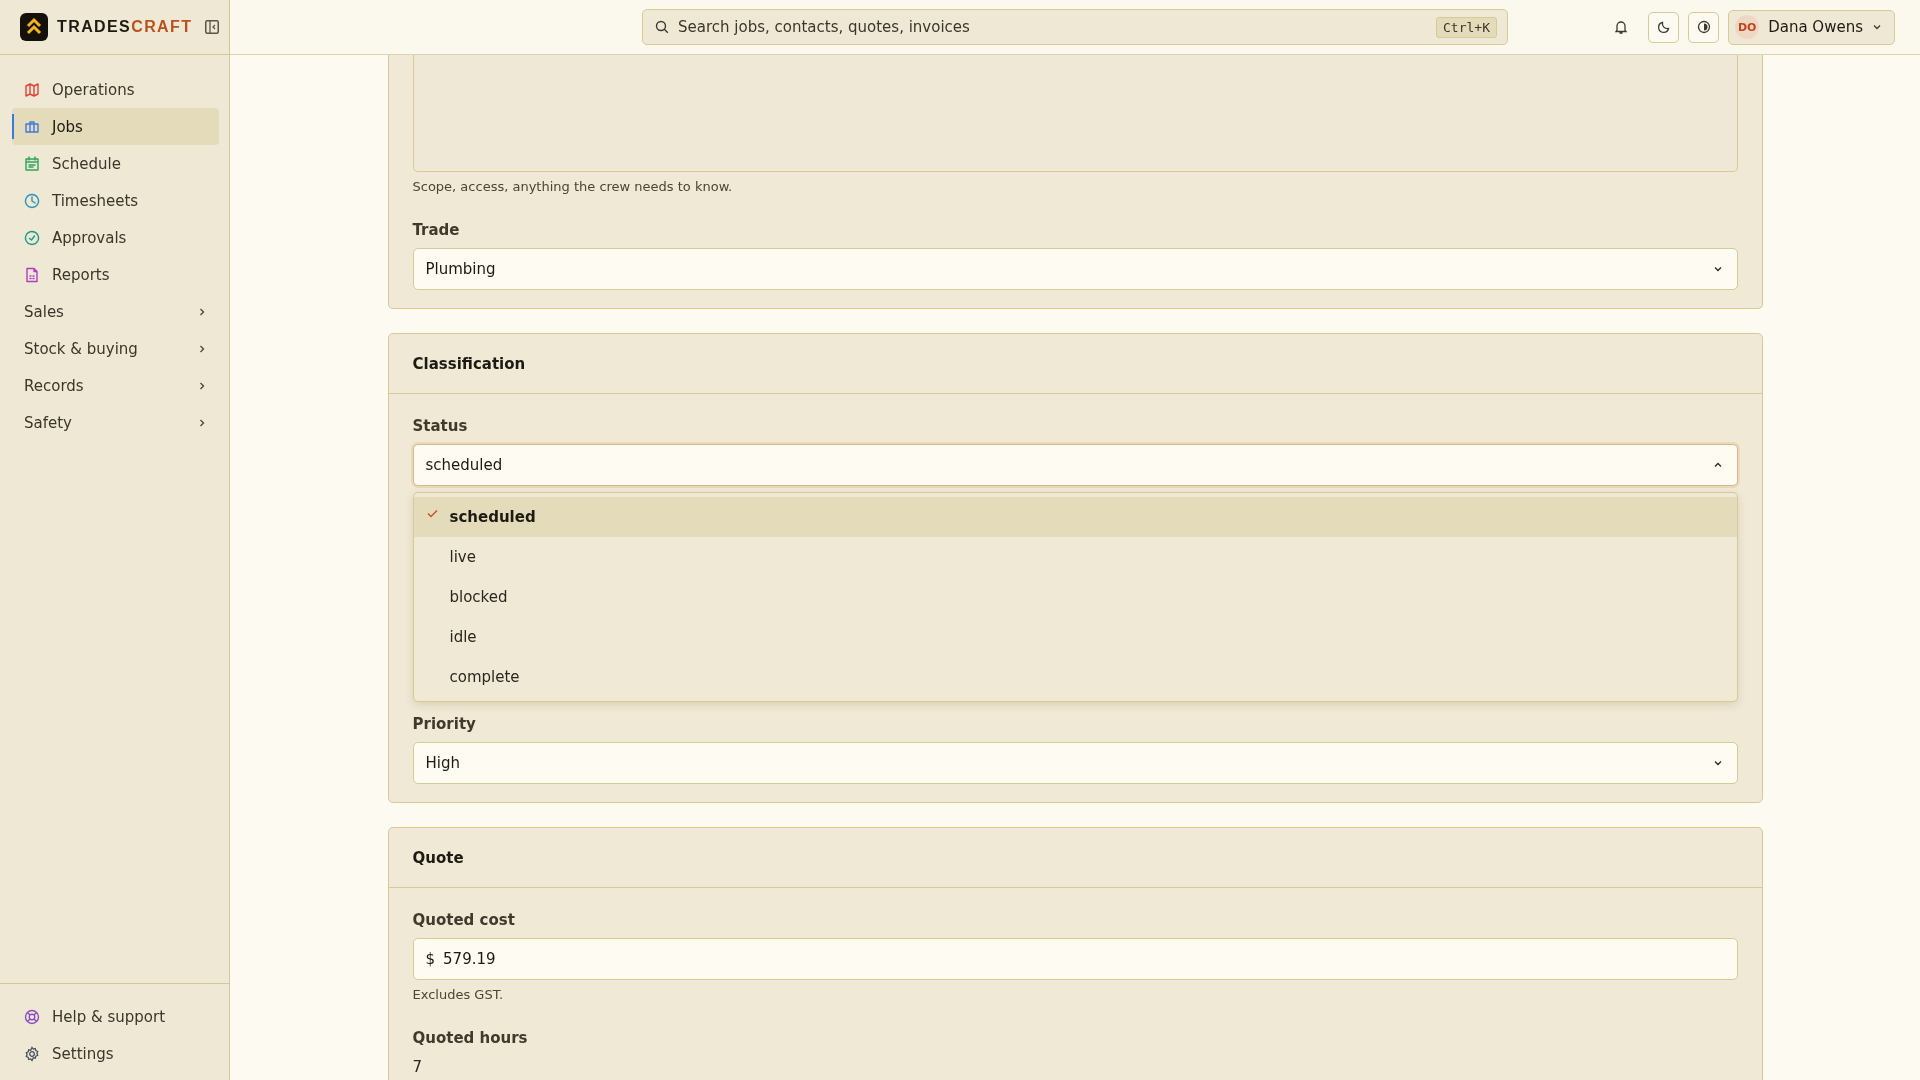 The image size is (1920, 1080). What do you see at coordinates (32, 89) in the screenshot?
I see `map-icon` at bounding box center [32, 89].